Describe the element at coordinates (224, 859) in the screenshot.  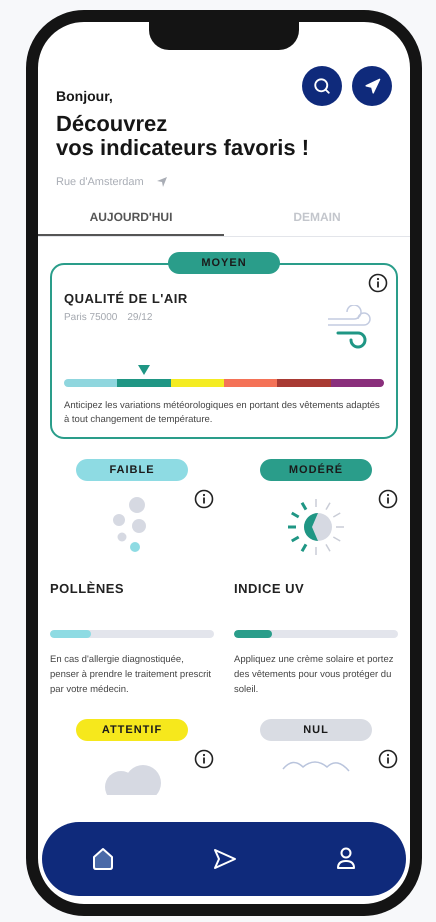
I see `send-icon` at that location.